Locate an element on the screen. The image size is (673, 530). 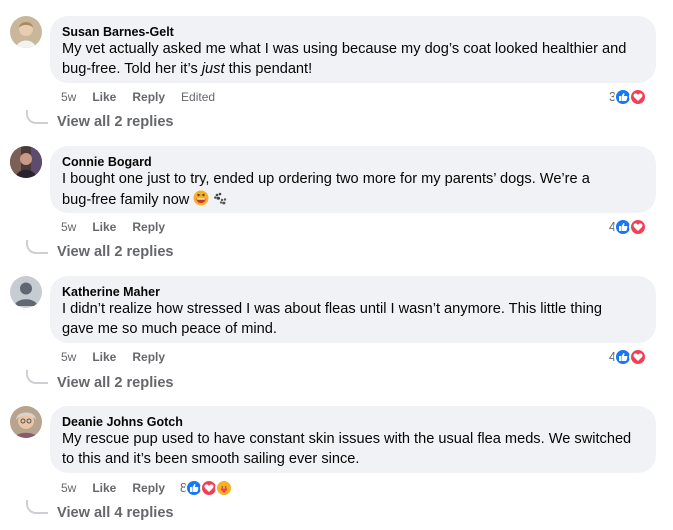
reactions-summary: 3 is located at coordinates (628, 97).